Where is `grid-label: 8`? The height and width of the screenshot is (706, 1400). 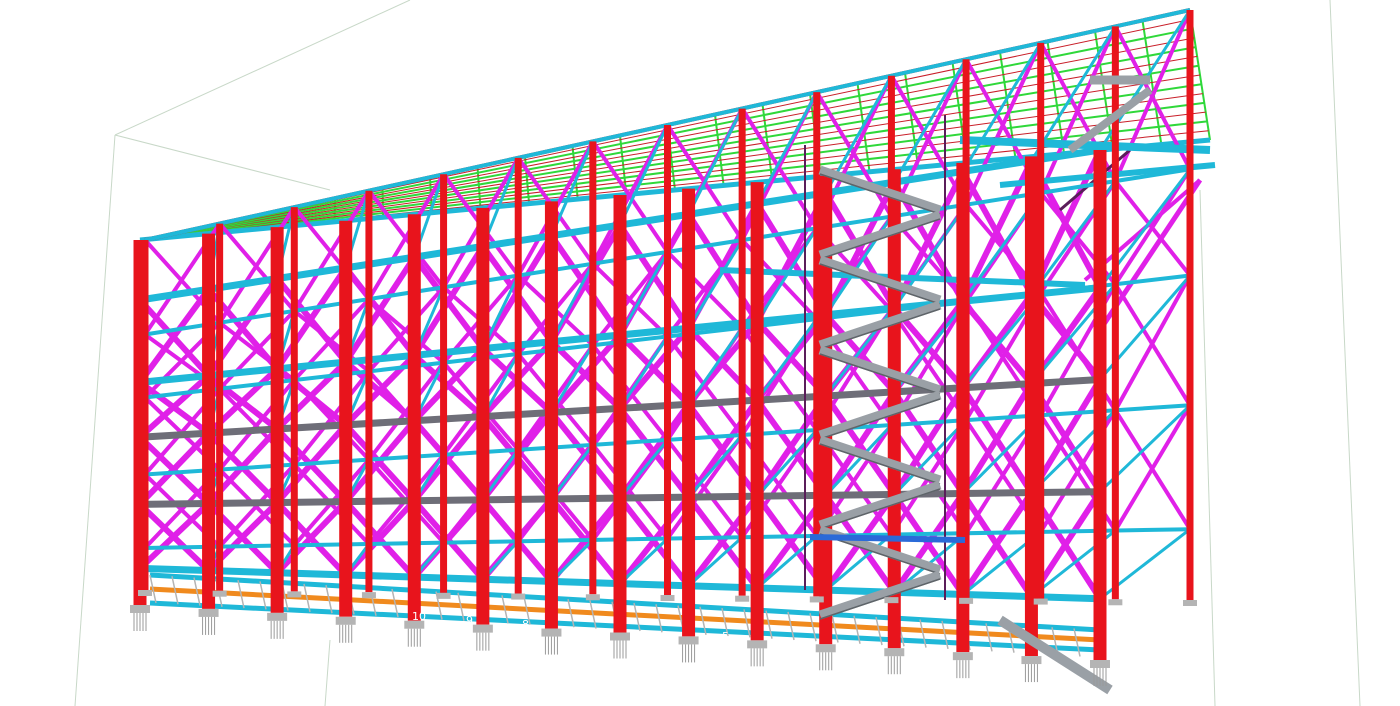 grid-label: 8 is located at coordinates (525, 624).